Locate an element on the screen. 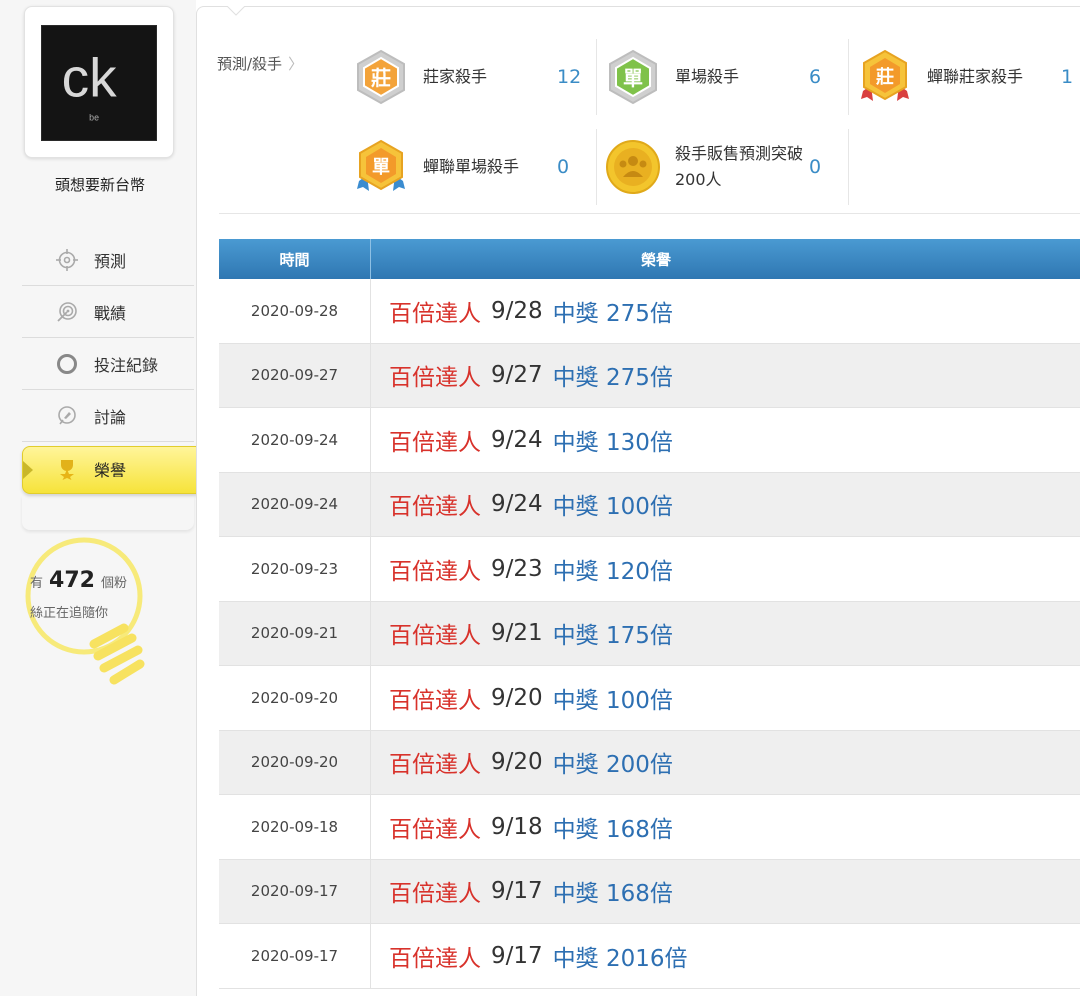 The height and width of the screenshot is (996, 1080). people-medal-icon is located at coordinates (633, 167).